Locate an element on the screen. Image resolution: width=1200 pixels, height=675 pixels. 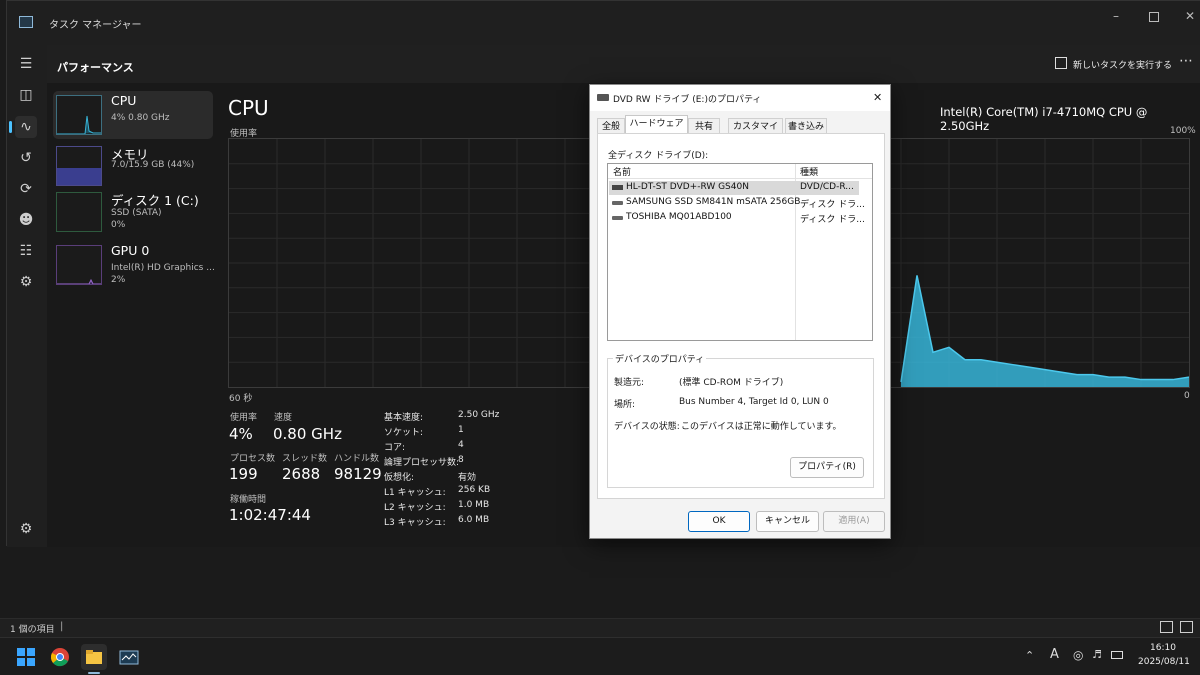
drive-name: HL-DT-ST DVD+-RW GS40N is located at coordinates (687, 187).